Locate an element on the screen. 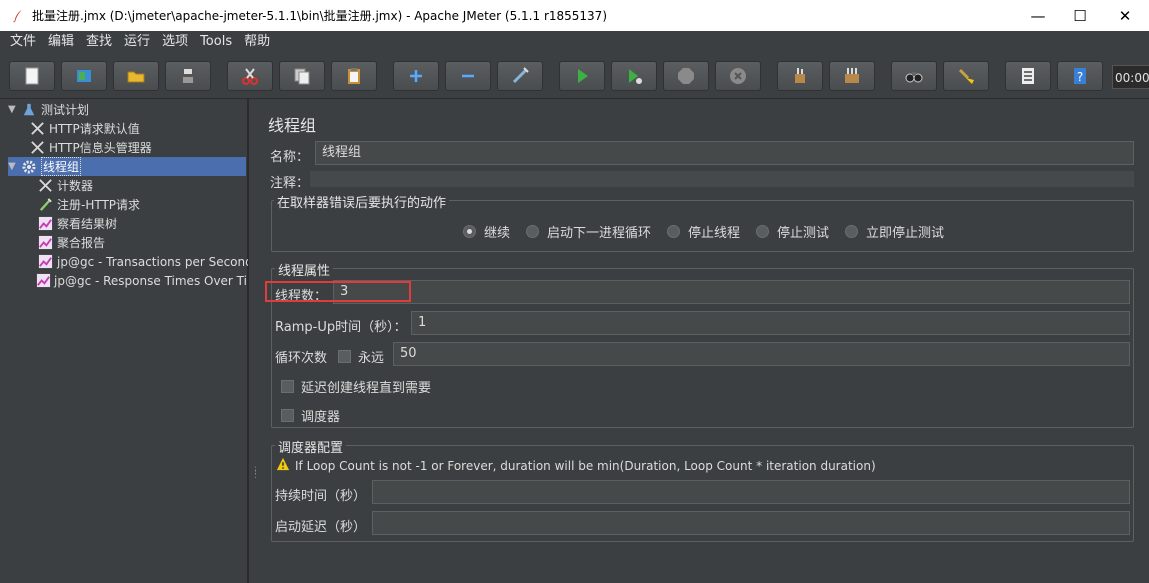  comment-label: 注释： is located at coordinates (290, 183).